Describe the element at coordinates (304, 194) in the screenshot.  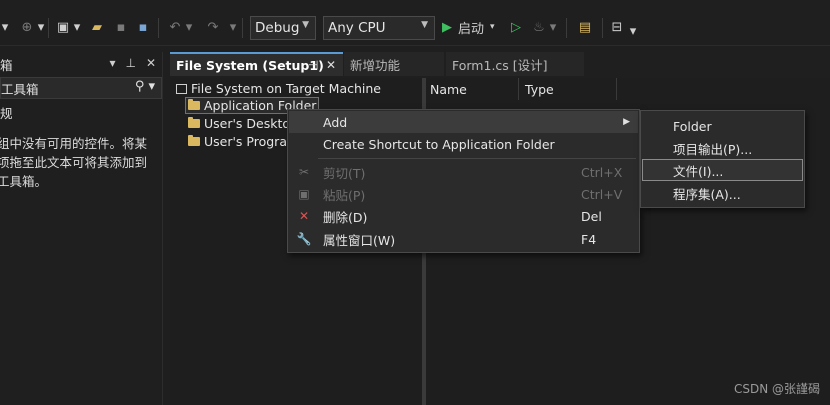
I see `paste-icon: ▣` at that location.